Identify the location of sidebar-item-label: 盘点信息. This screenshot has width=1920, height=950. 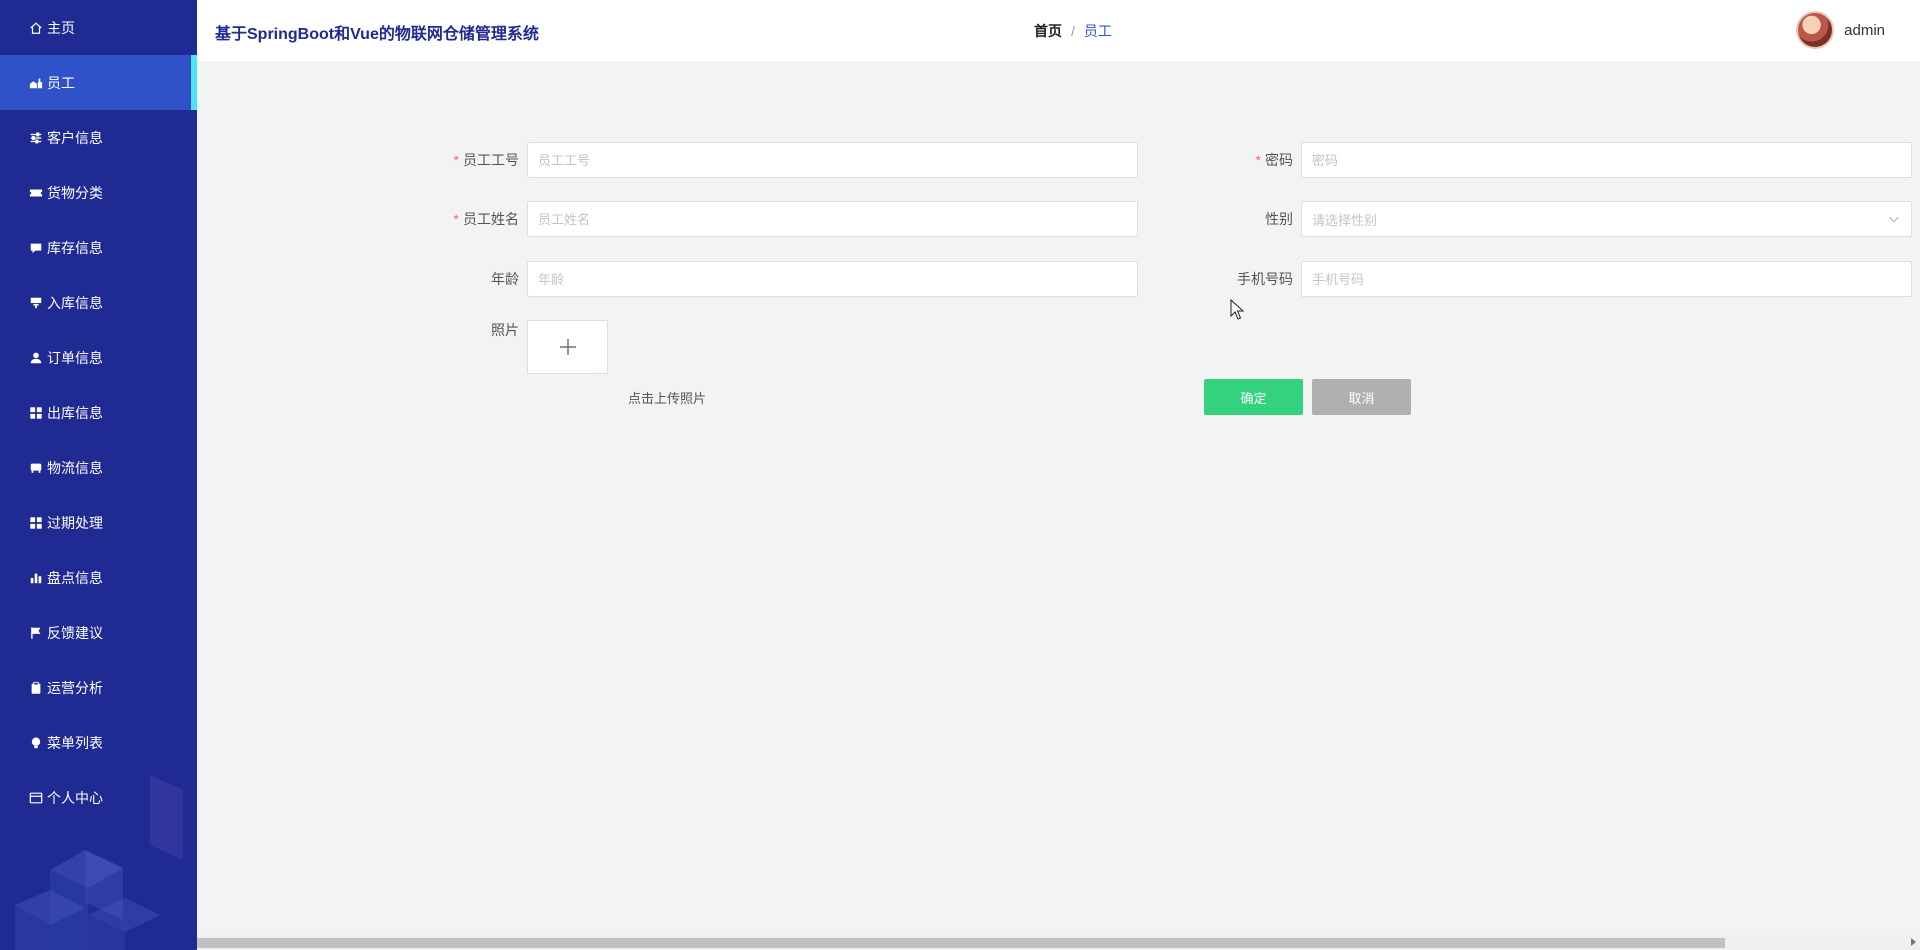
(75, 577).